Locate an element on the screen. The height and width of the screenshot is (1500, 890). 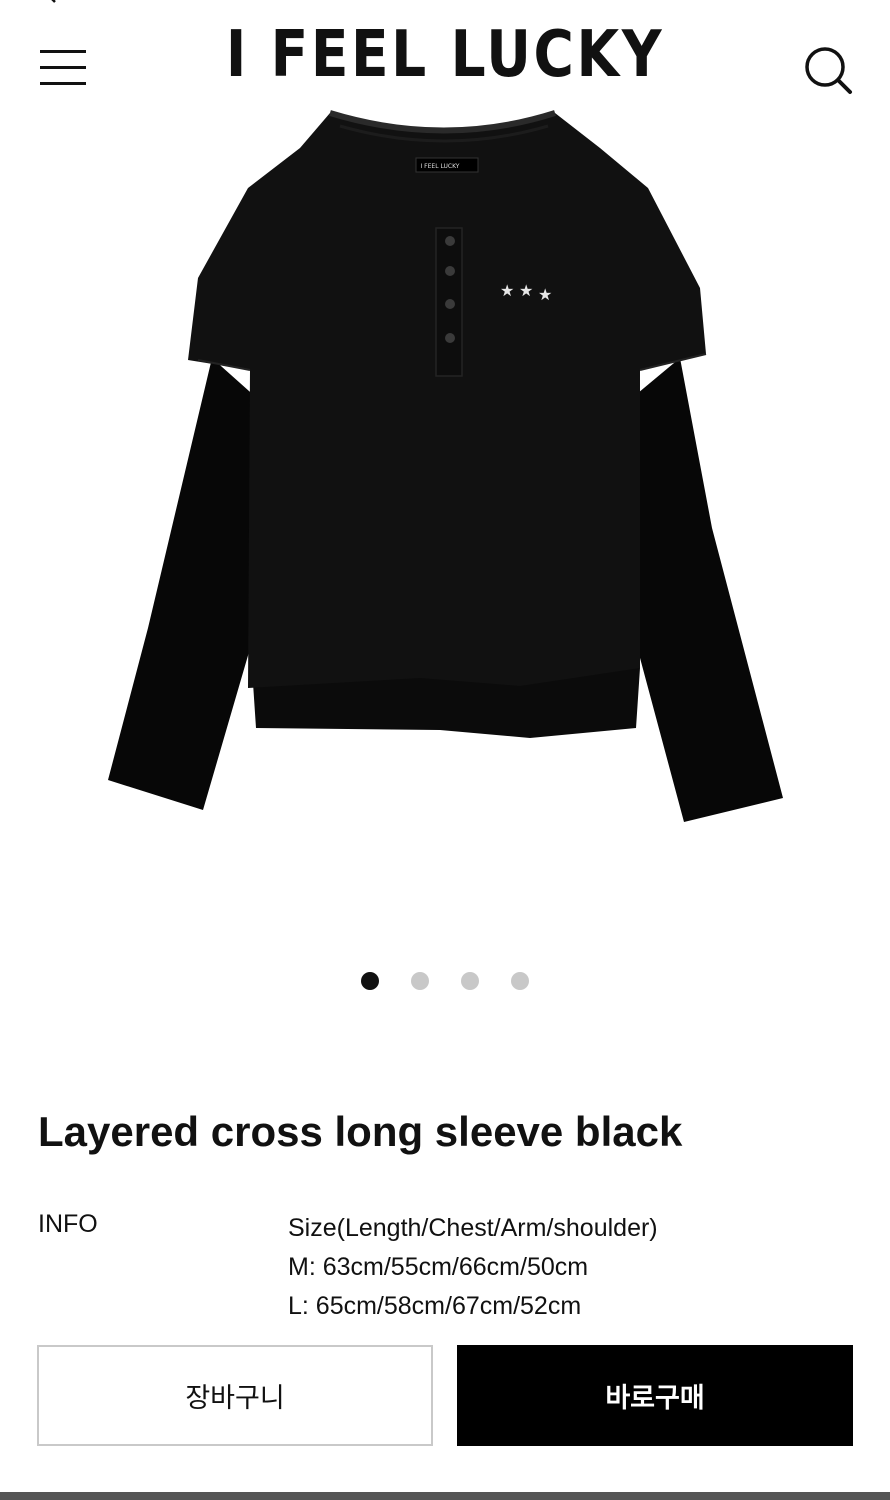
top-header: I FEEL LUCKY is located at coordinates (445, 55).